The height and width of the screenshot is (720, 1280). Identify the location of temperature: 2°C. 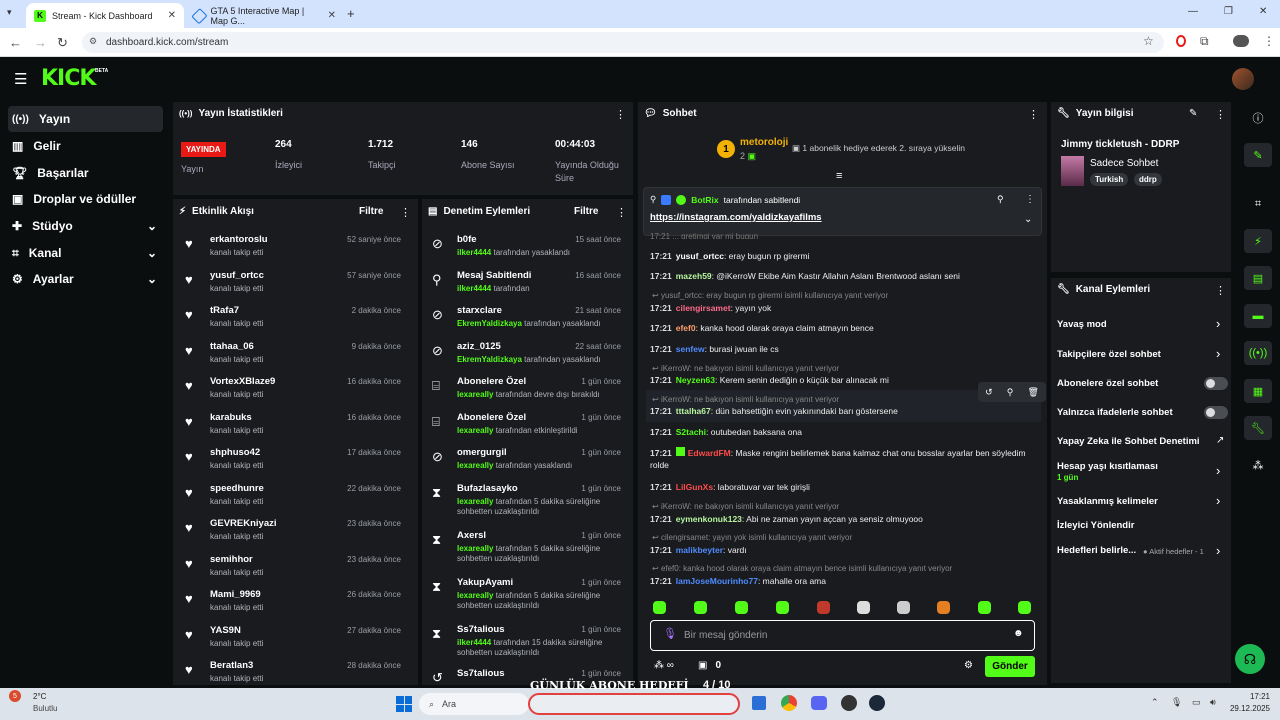
(39, 696).